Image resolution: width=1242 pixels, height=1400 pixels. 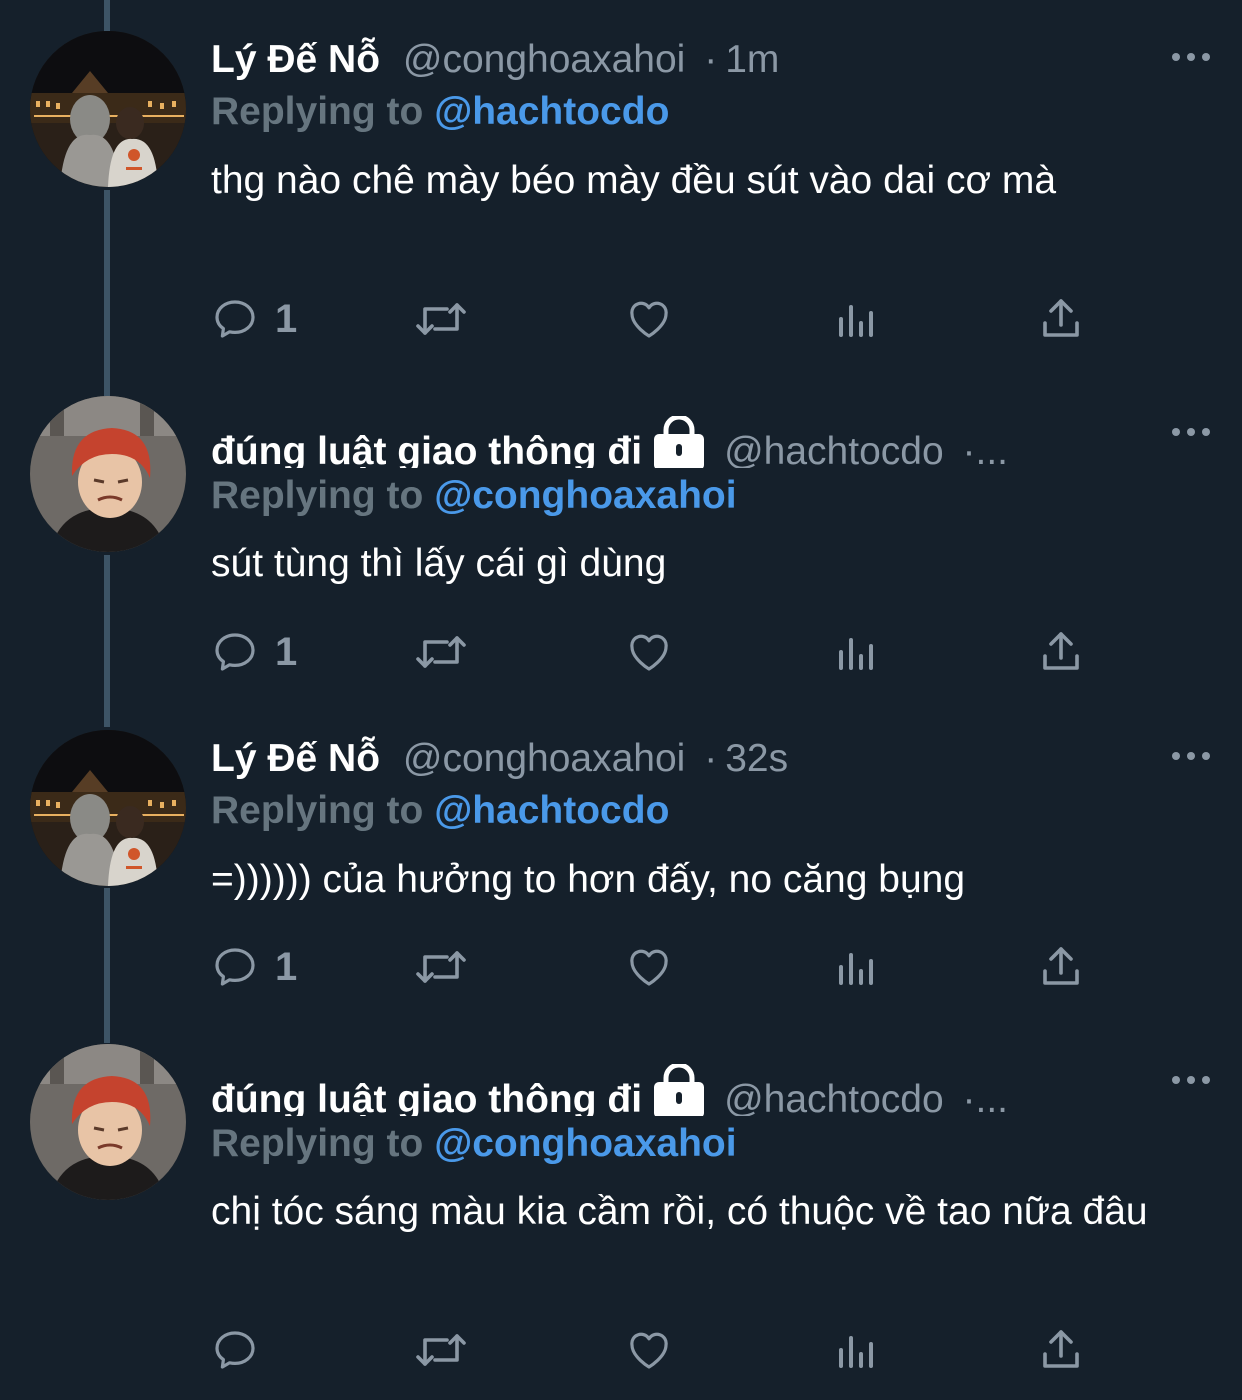 I want to click on tweet-text: sút tùng thì lấy cái gì dùng, so click(x=439, y=563).